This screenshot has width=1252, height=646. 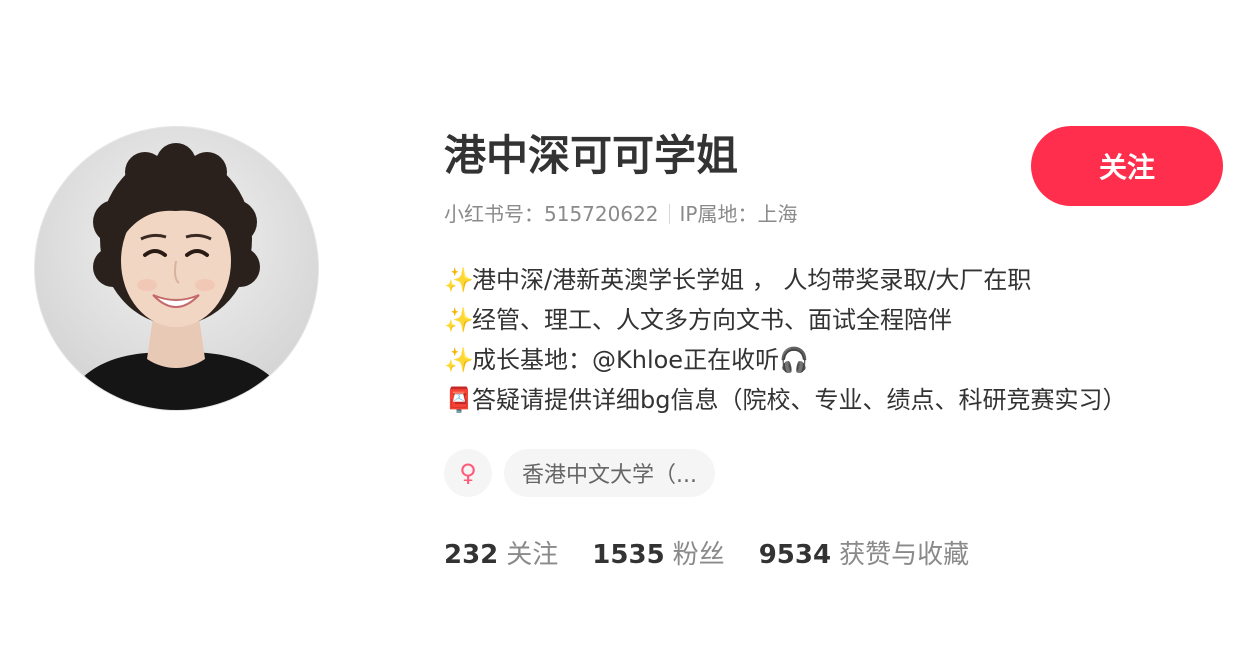 I want to click on stat-following: 232 关注, so click(x=501, y=555).